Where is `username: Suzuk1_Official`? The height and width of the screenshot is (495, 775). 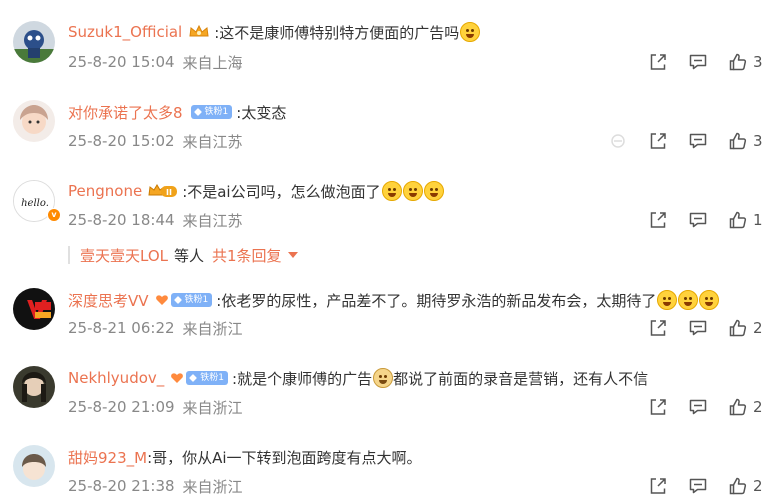 username: Suzuk1_Official is located at coordinates (125, 32).